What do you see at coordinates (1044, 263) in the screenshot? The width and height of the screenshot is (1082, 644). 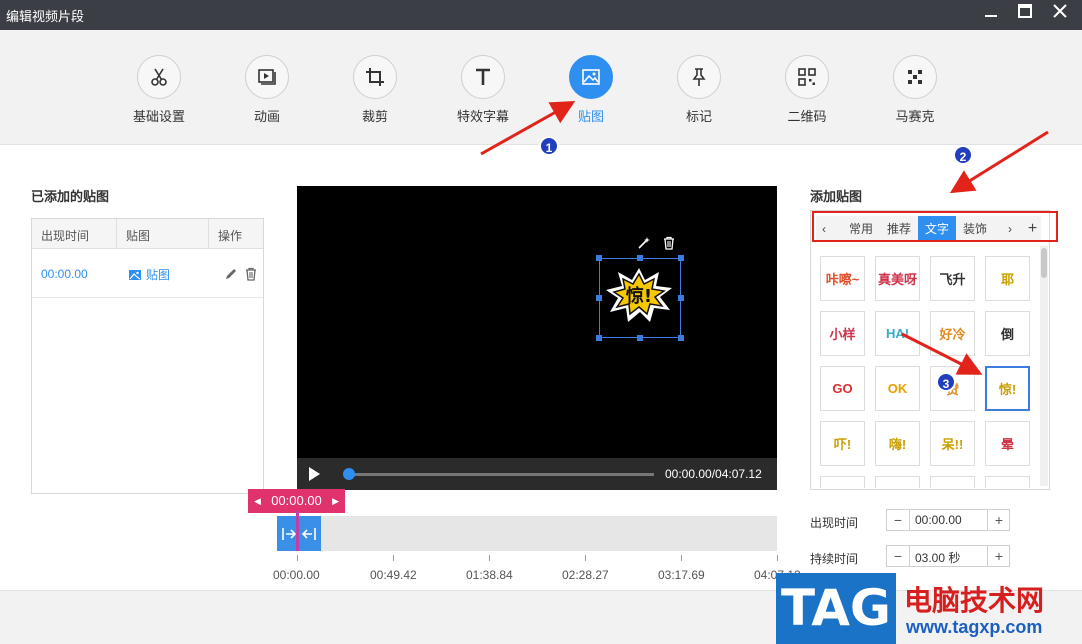 I see `library-scroll-thumb` at bounding box center [1044, 263].